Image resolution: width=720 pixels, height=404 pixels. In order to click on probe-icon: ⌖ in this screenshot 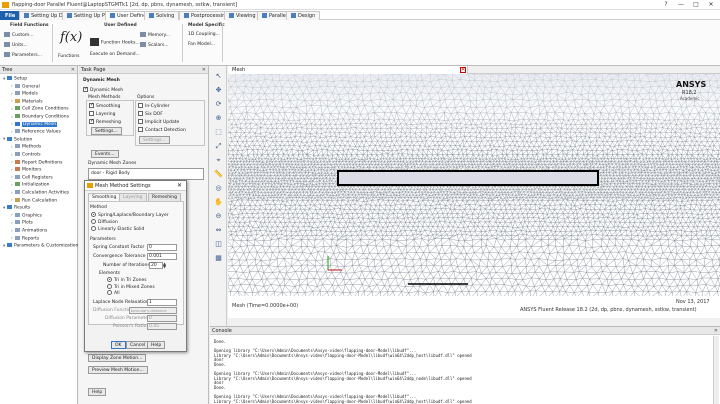, I will do `click(218, 160)`.